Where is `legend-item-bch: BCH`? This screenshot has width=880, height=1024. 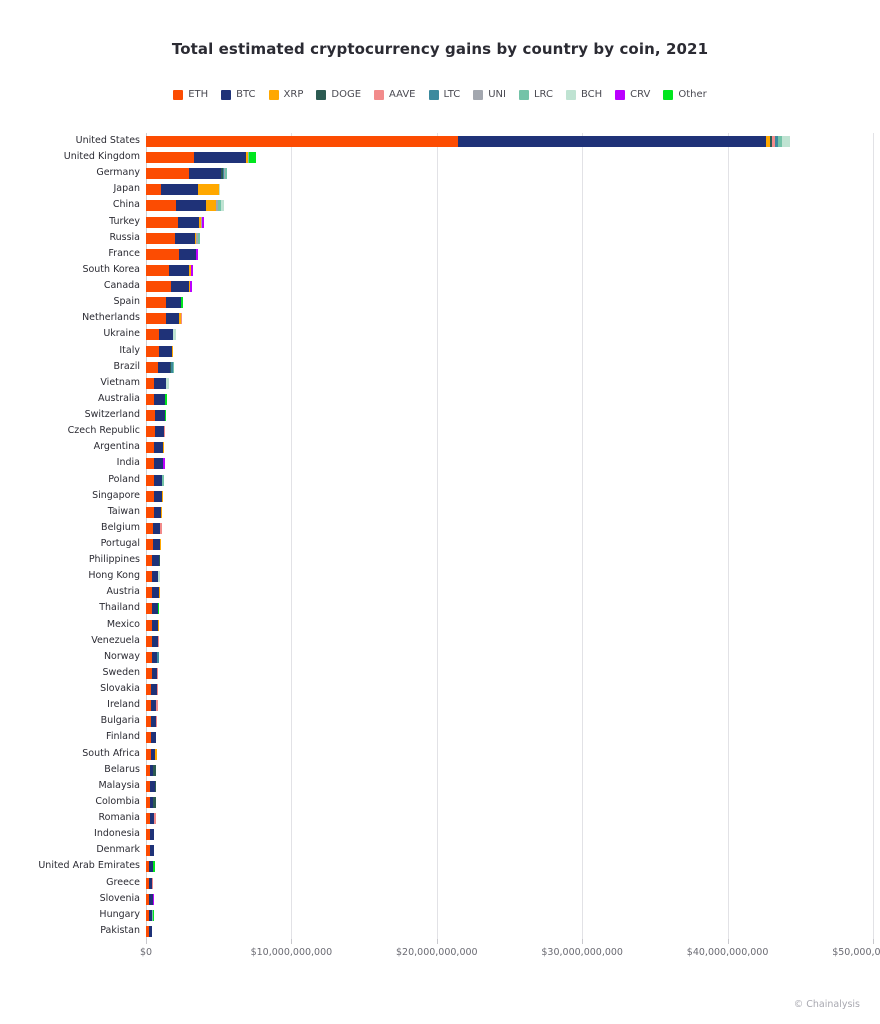
legend-item-bch: BCH is located at coordinates (583, 95).